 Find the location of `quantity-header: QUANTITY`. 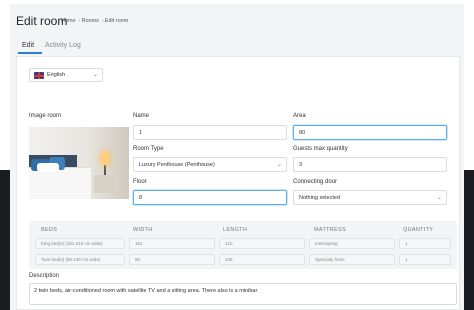

quantity-header: QUANTITY is located at coordinates (418, 230).